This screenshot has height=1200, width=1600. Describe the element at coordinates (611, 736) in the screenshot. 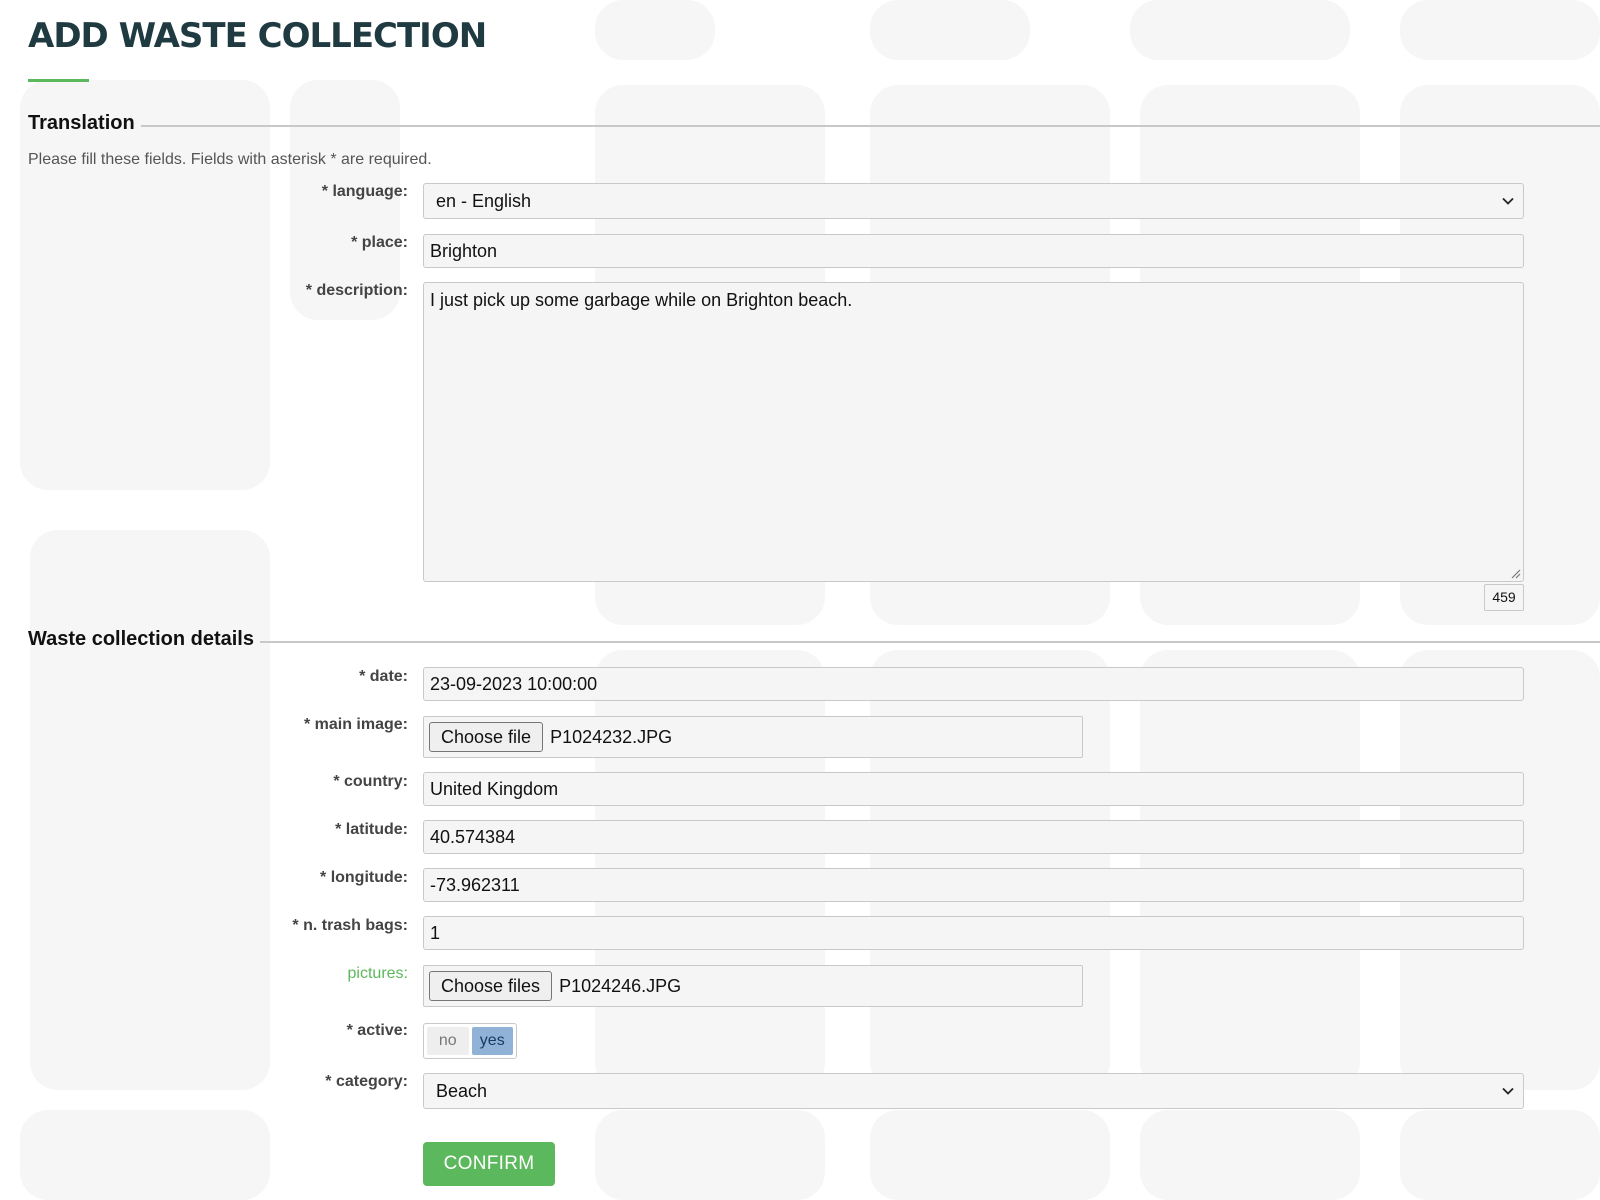

I see `main-image-filename: P1024232.JPG` at that location.